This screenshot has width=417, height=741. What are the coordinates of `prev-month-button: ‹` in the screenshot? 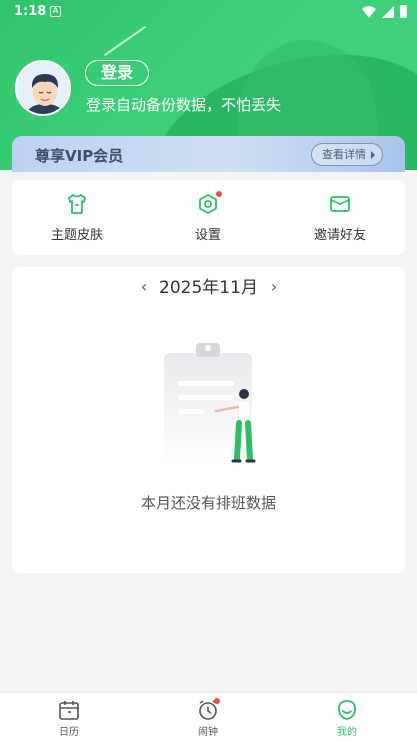 It's located at (144, 286).